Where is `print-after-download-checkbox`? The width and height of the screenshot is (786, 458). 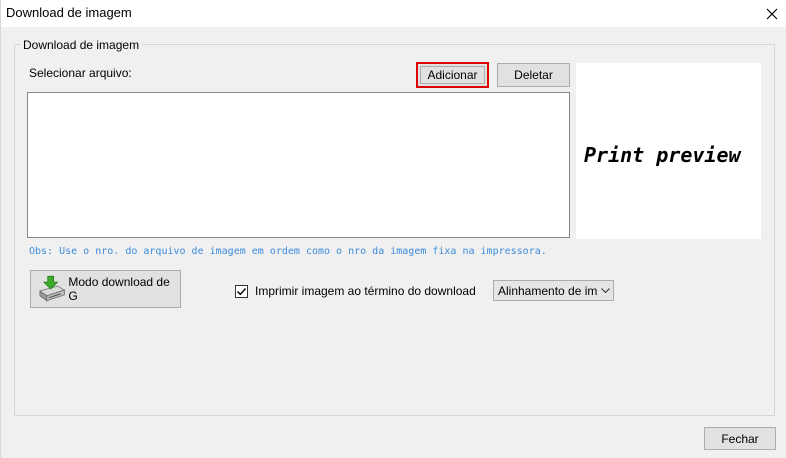 print-after-download-checkbox is located at coordinates (241, 291).